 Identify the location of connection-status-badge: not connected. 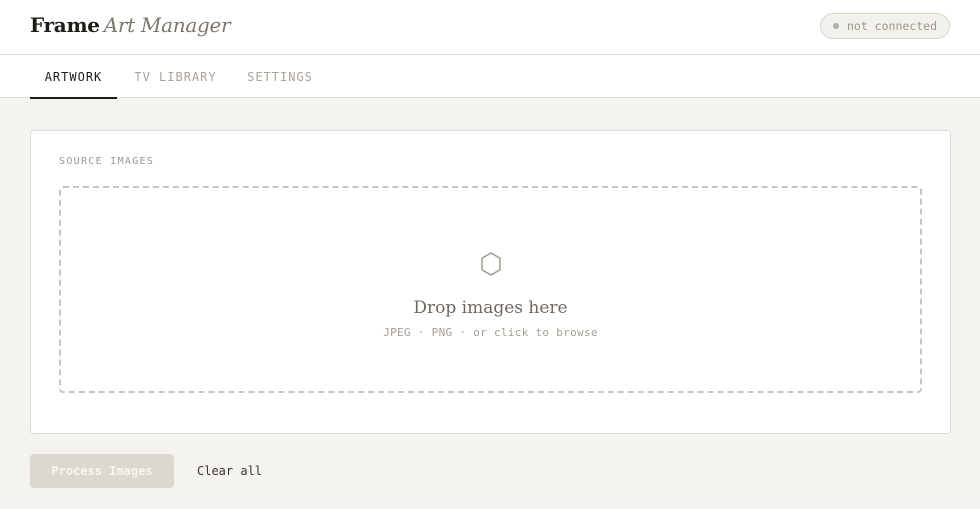
(884, 26).